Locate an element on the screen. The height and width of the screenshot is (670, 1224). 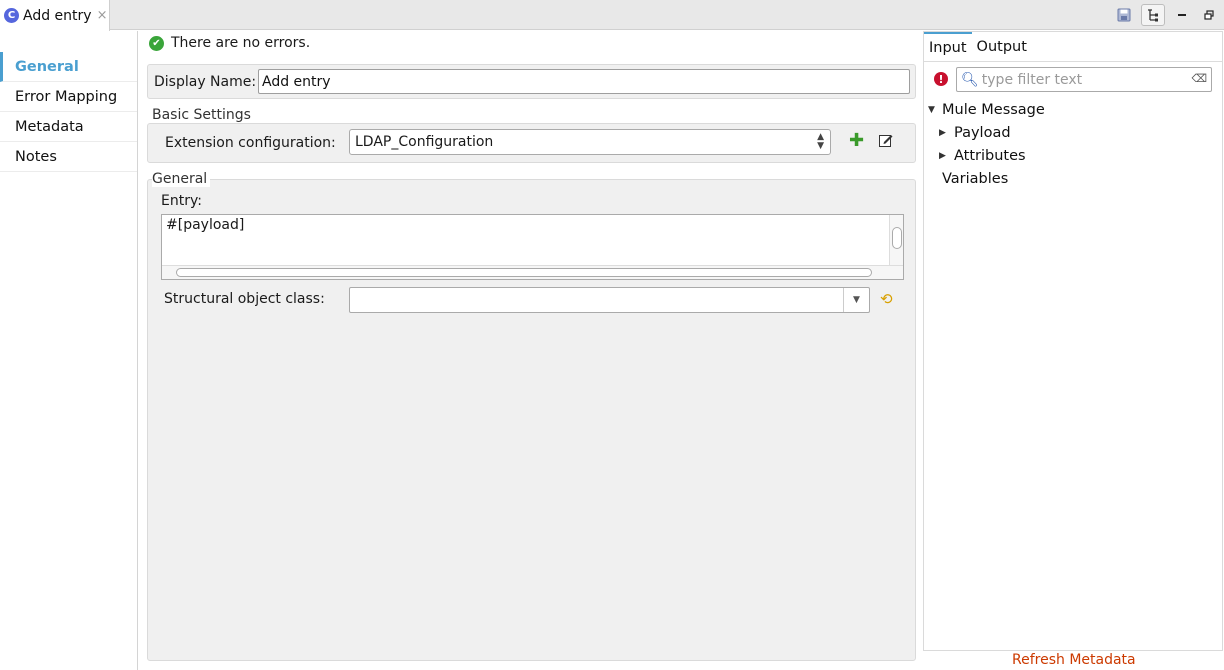
edit-icon is located at coordinates (886, 141).